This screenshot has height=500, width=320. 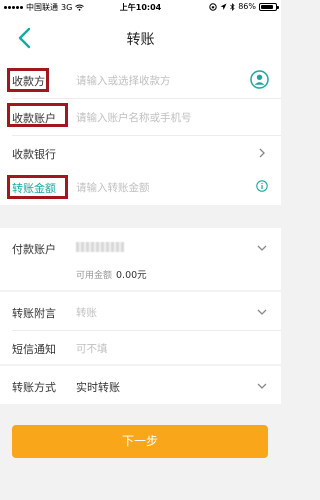 What do you see at coordinates (34, 313) in the screenshot?
I see `memo-label: 转账附言` at bounding box center [34, 313].